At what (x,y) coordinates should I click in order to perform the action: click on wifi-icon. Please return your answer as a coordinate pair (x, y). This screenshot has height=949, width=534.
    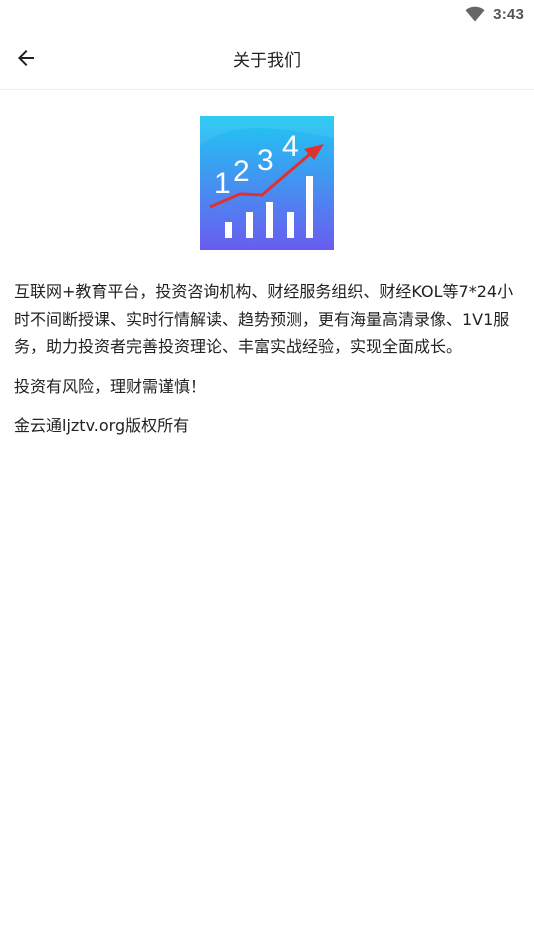
    Looking at the image, I should click on (475, 14).